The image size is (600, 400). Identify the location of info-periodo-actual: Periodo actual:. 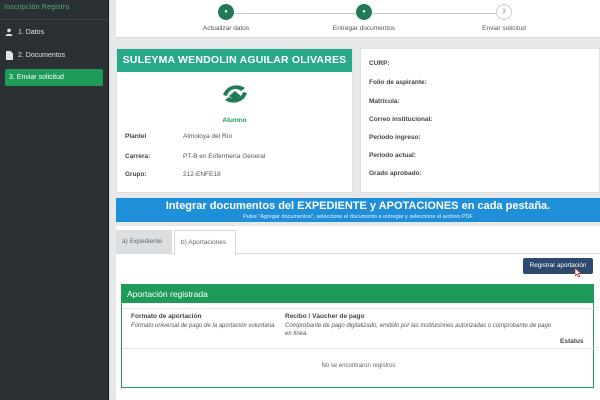
(392, 155).